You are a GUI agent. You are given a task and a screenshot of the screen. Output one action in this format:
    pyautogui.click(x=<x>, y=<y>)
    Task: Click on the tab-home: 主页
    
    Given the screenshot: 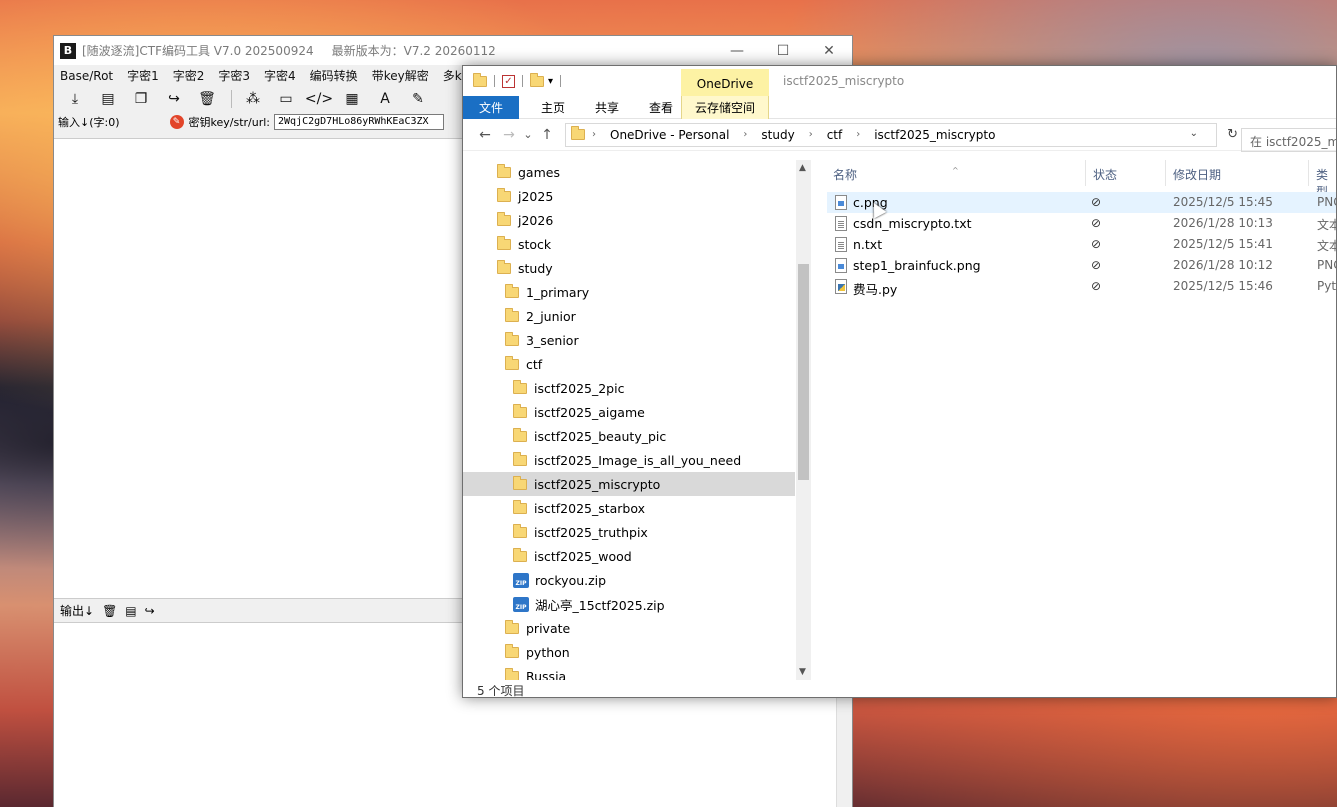 What is the action you would take?
    pyautogui.click(x=553, y=107)
    